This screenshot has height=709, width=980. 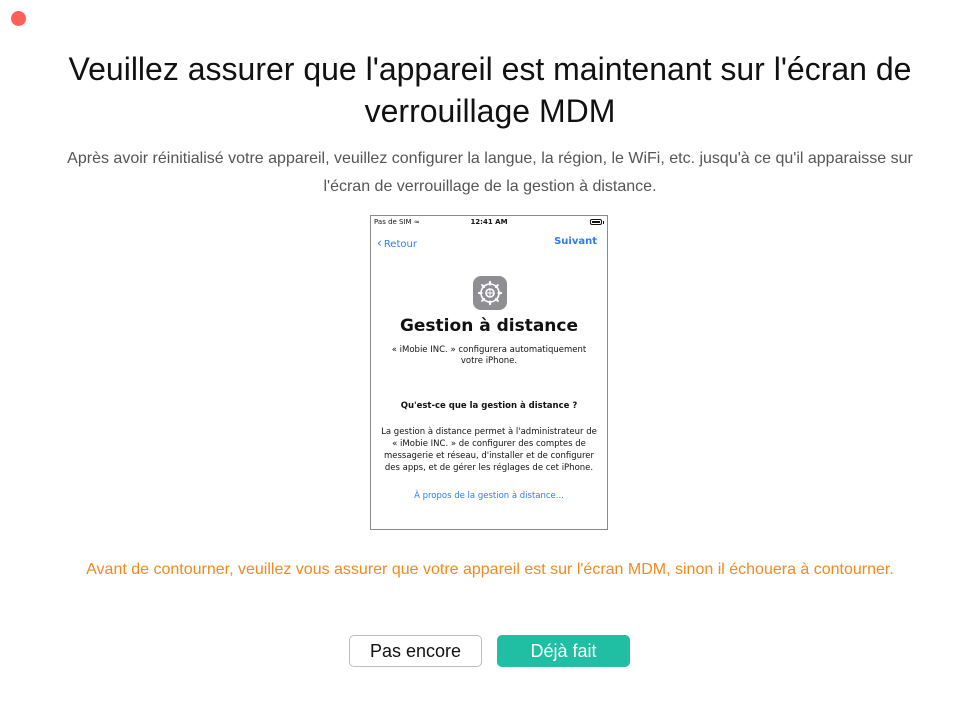 I want to click on close-window-button, so click(x=18, y=18).